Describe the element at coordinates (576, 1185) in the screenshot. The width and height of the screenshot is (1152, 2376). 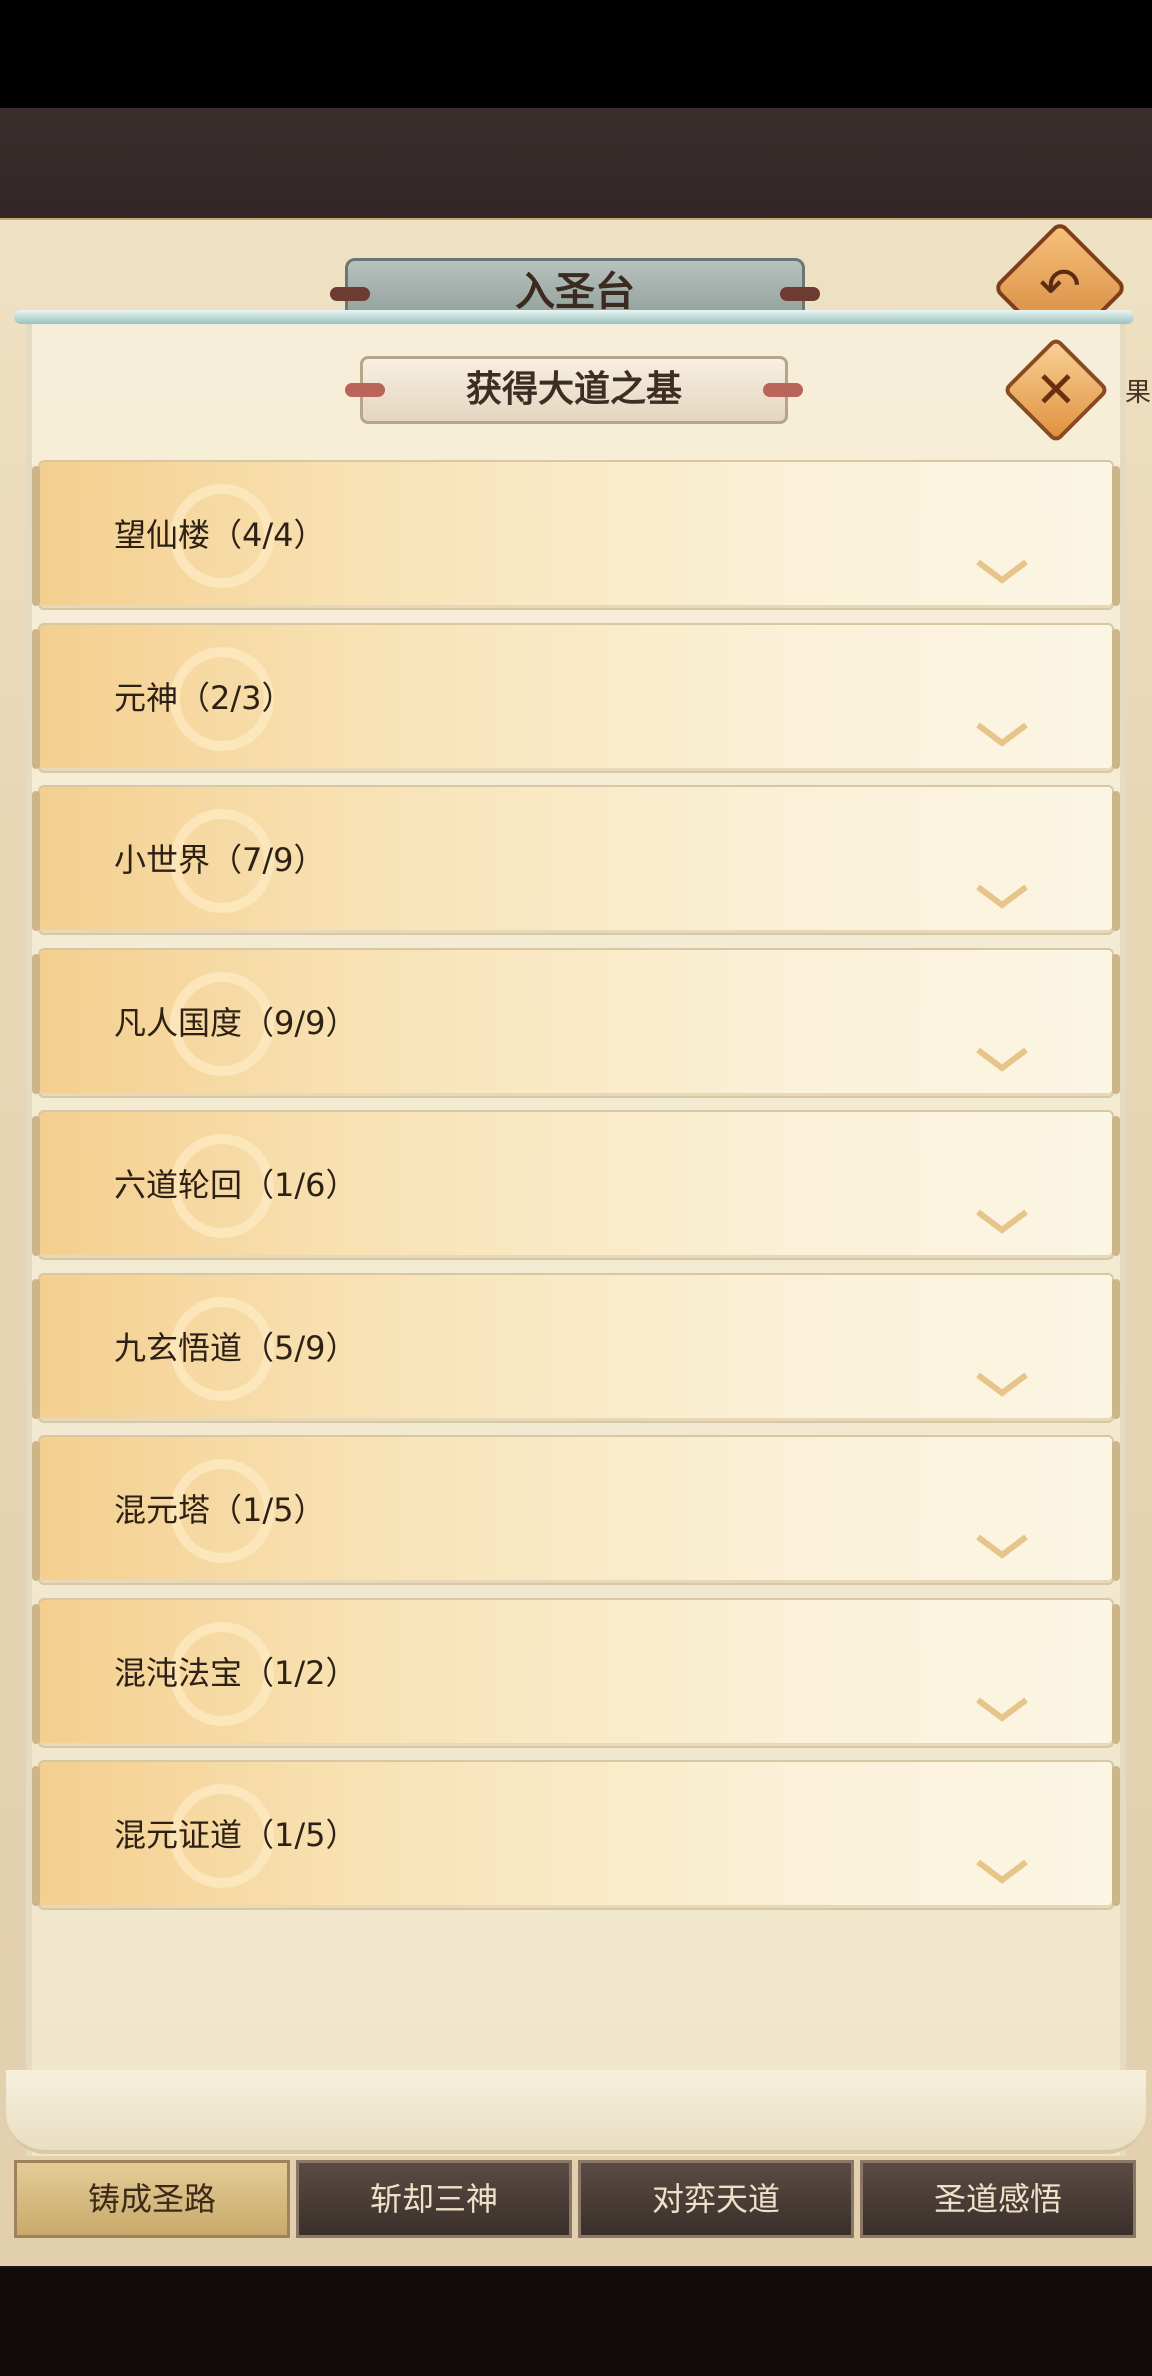
I see `list-item: 六道轮回（1/6）` at that location.